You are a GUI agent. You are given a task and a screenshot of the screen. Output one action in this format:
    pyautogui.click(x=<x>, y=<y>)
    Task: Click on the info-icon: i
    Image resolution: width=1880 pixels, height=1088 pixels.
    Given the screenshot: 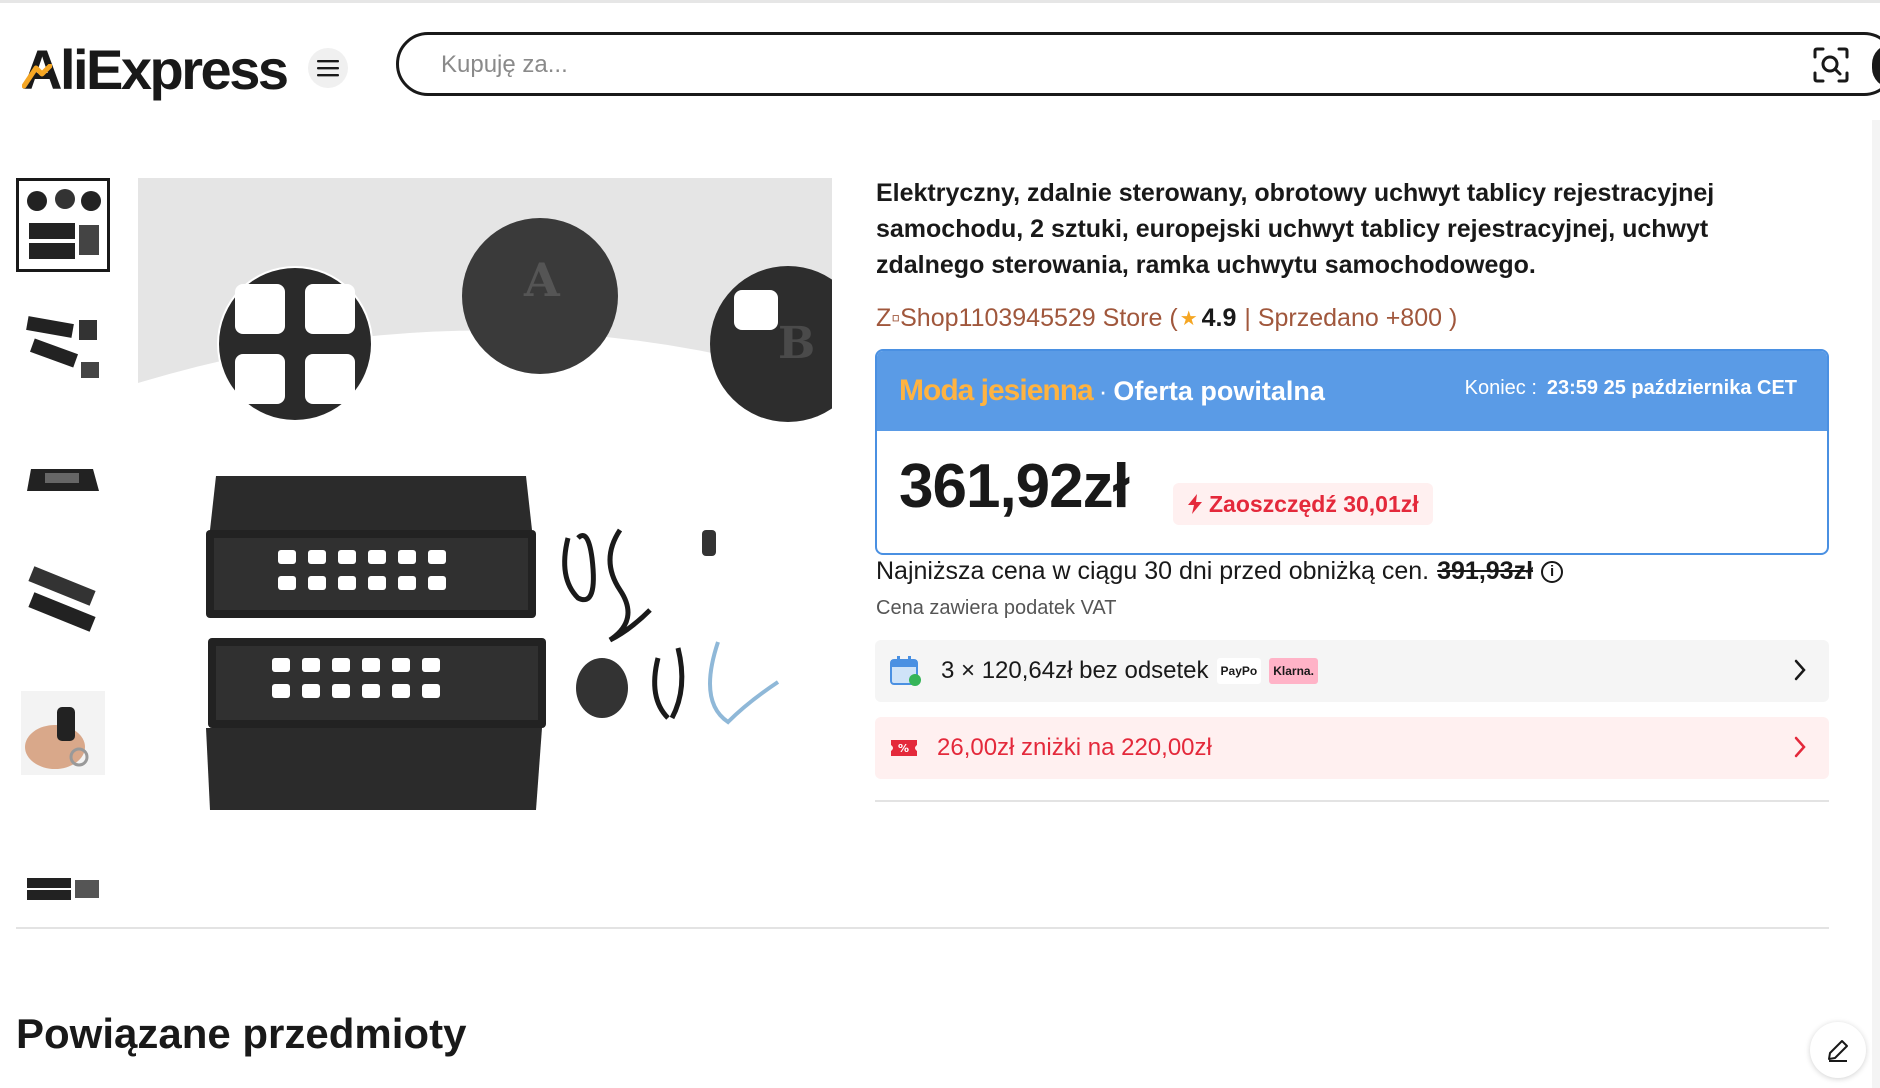 What is the action you would take?
    pyautogui.click(x=1552, y=571)
    